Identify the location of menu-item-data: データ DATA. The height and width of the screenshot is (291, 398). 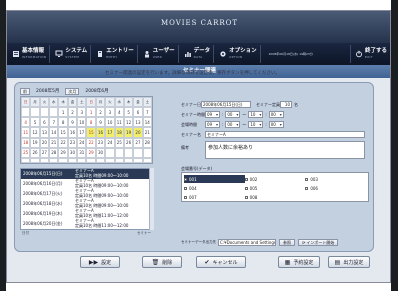
(198, 54).